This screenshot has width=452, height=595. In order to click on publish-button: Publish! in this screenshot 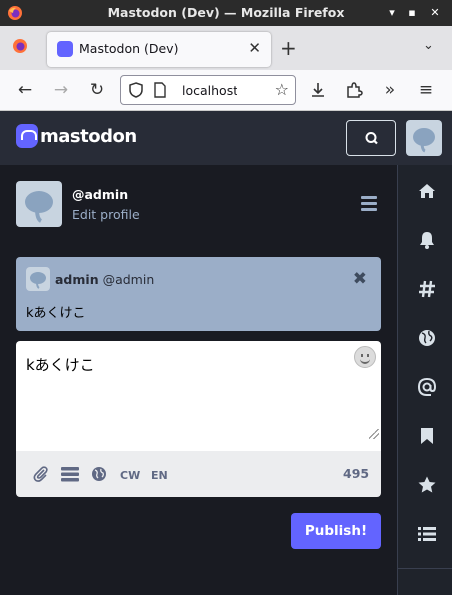, I will do `click(336, 531)`.